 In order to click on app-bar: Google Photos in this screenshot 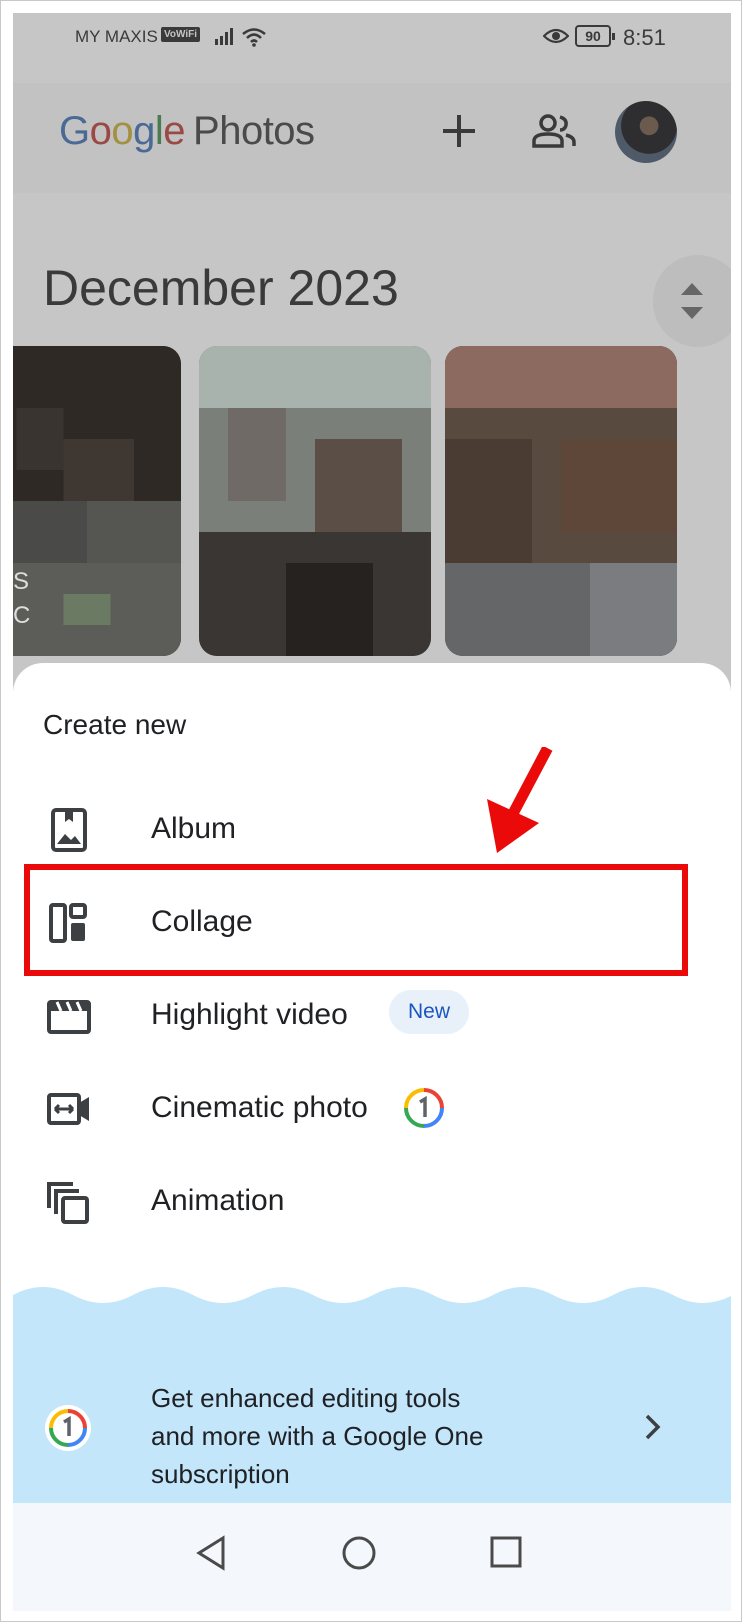, I will do `click(372, 138)`.